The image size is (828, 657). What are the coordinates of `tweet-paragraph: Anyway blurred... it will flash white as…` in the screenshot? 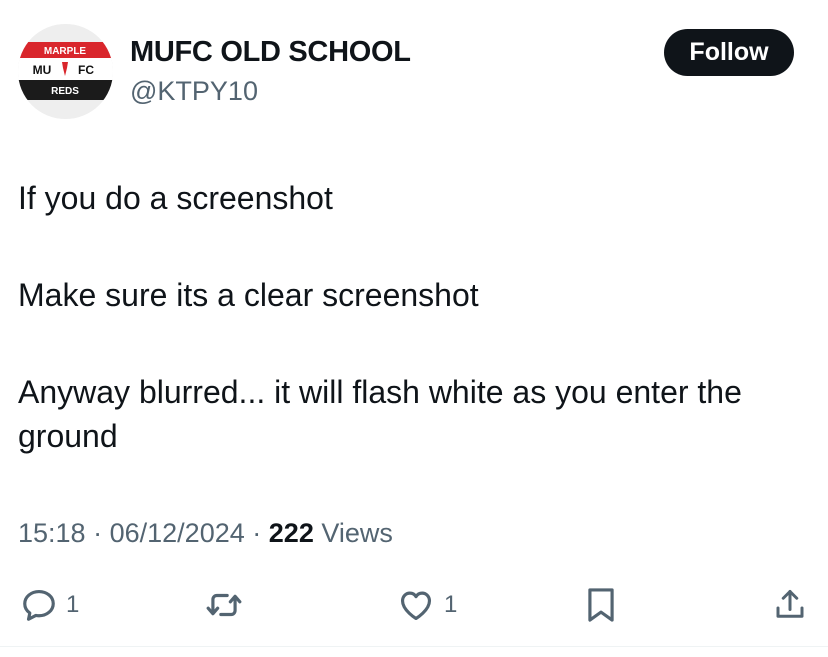 It's located at (380, 414).